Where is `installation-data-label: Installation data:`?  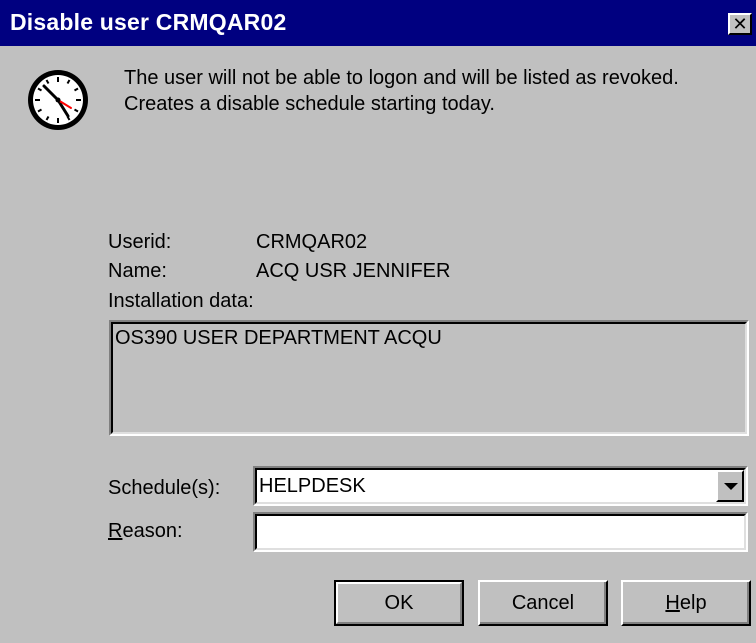 installation-data-label: Installation data: is located at coordinates (181, 301).